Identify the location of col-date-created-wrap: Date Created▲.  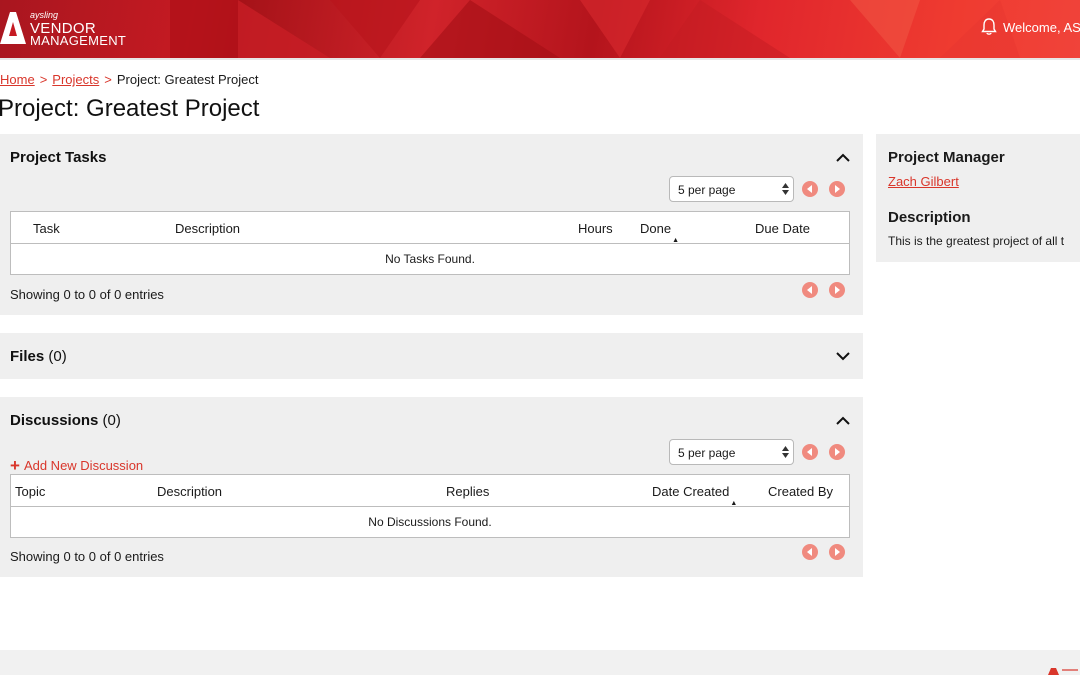
(694, 495).